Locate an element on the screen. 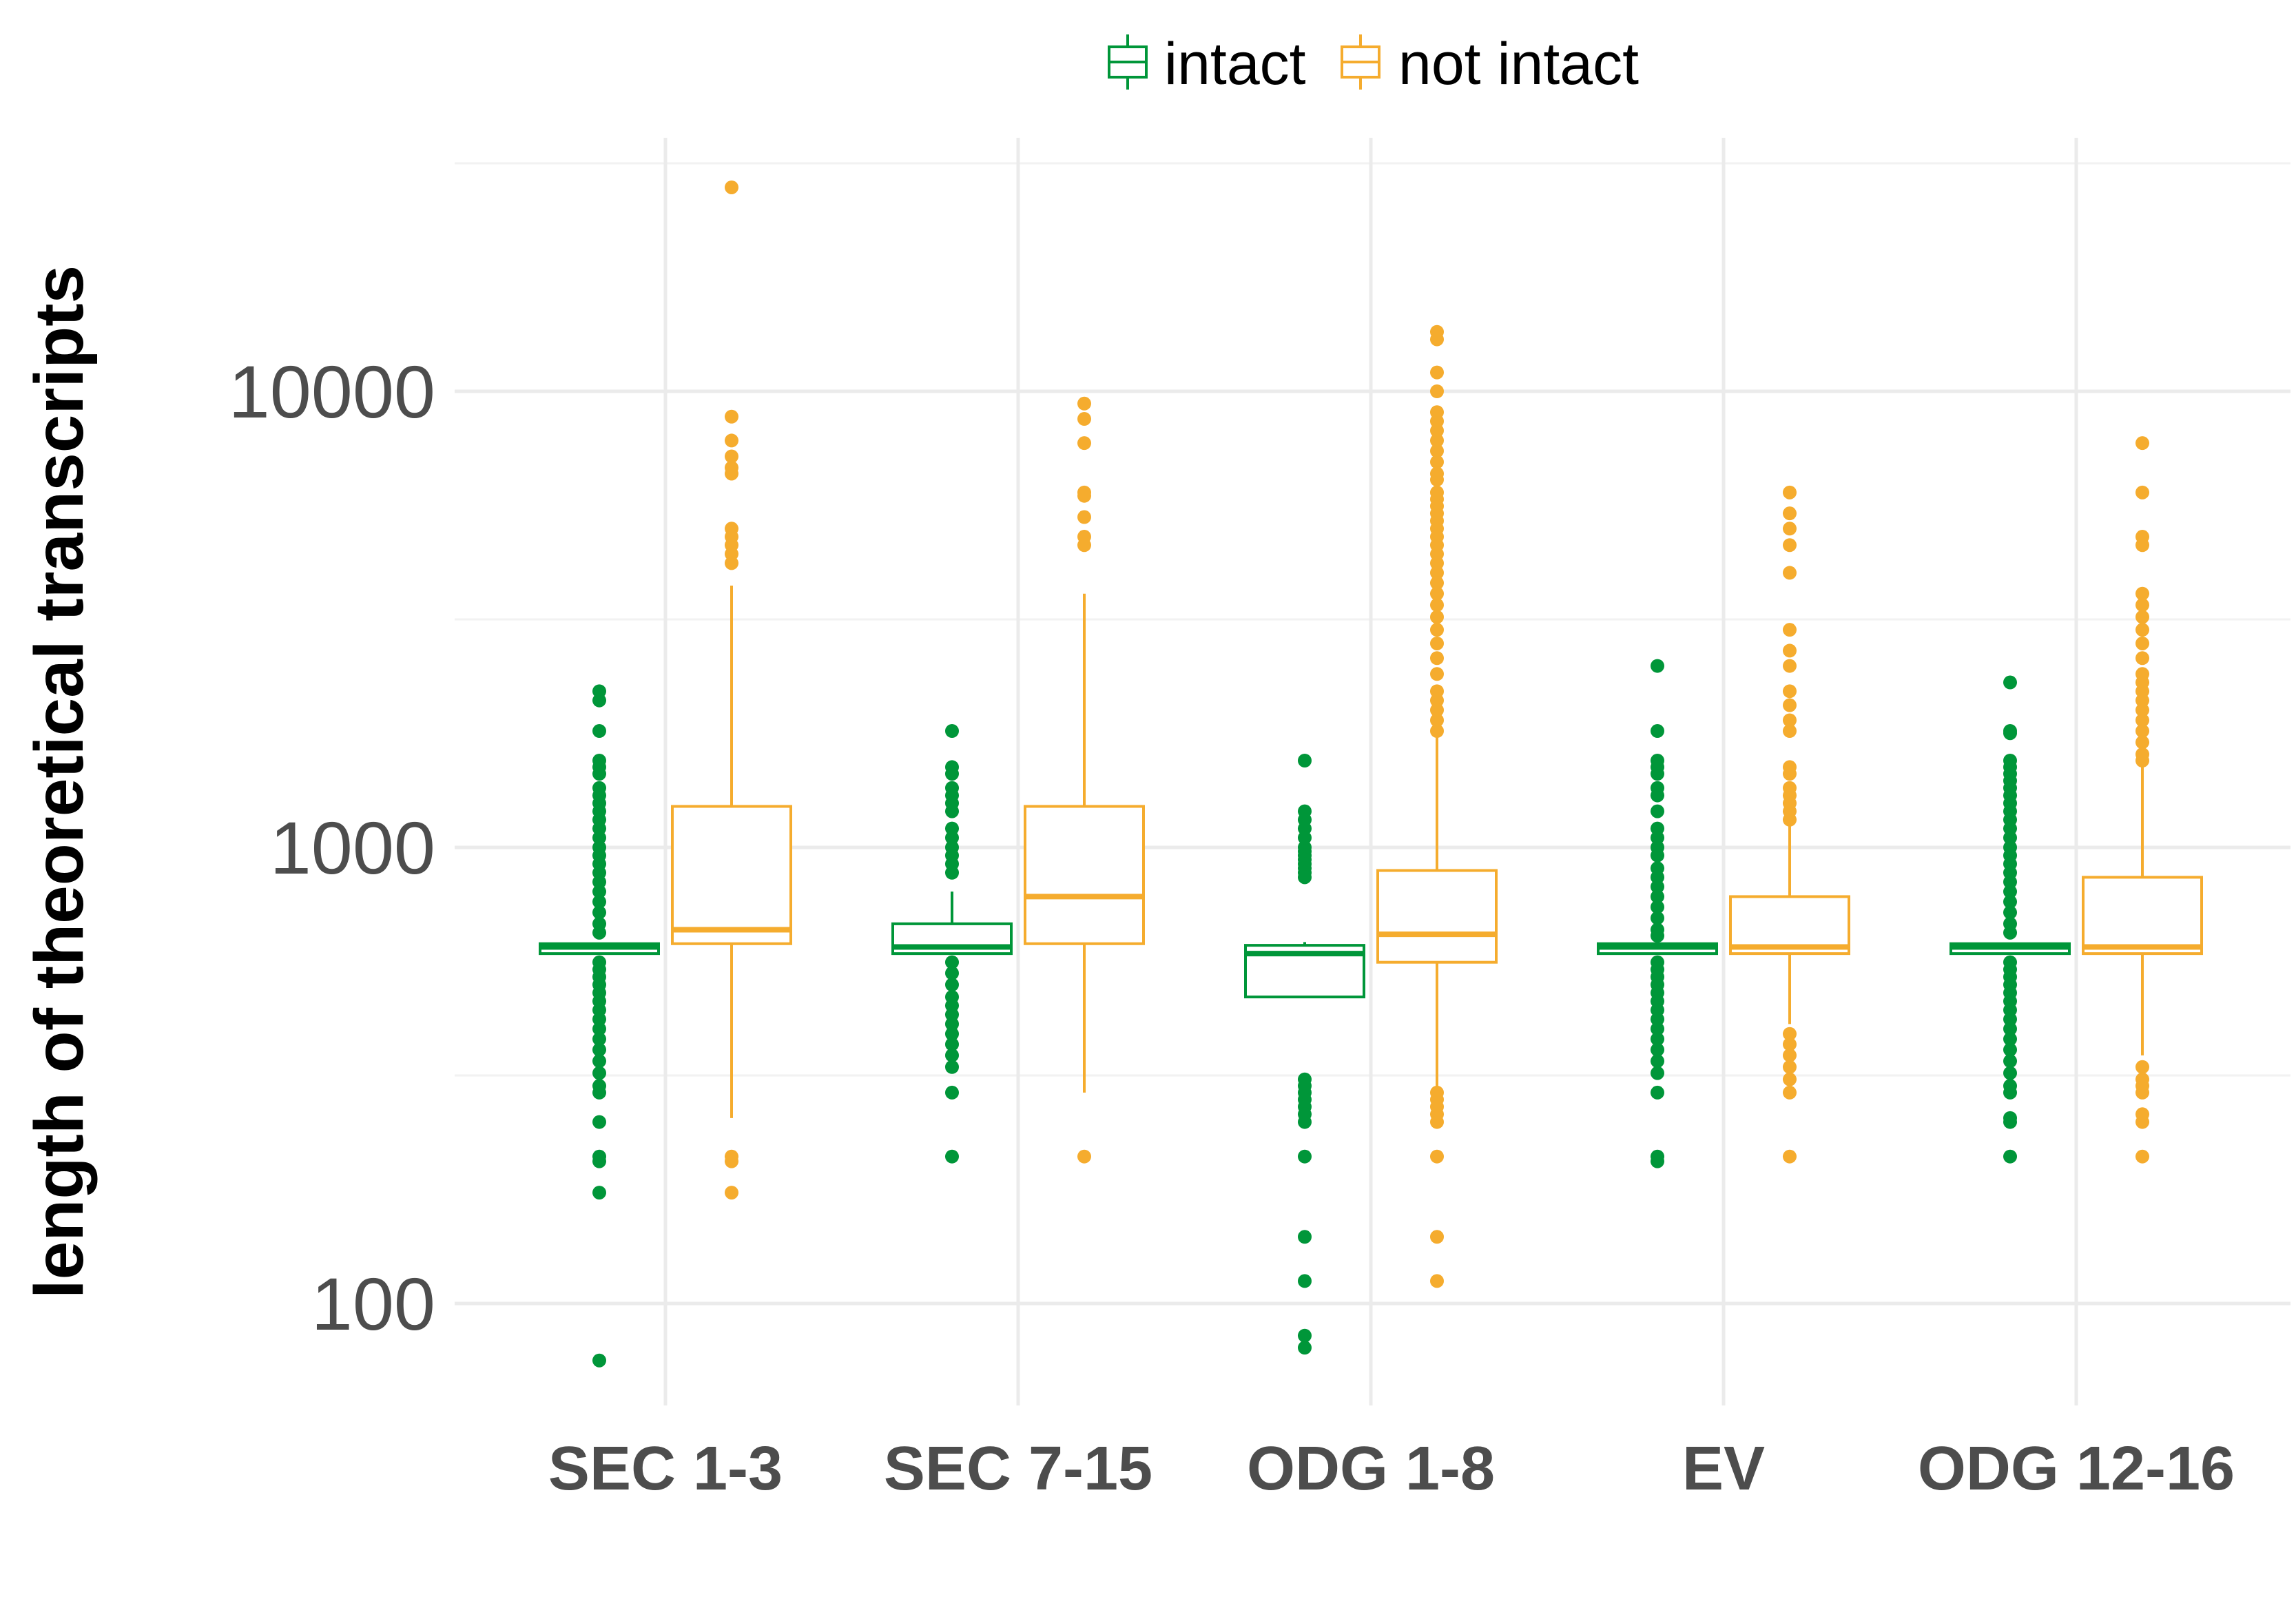  legend-item-intact: intact is located at coordinates (1207, 64).